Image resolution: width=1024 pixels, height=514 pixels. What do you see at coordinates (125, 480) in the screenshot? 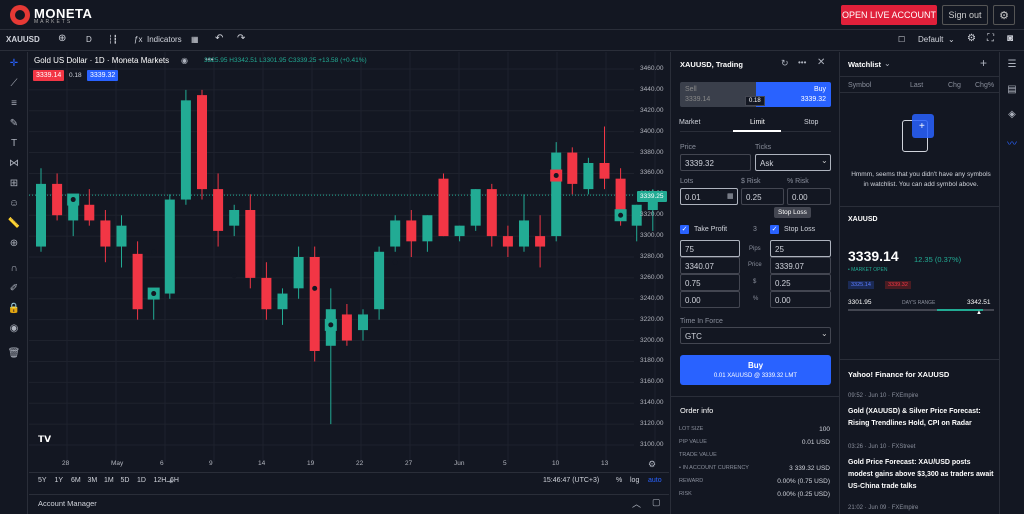
I see `range-button-5d: 5D` at bounding box center [125, 480].